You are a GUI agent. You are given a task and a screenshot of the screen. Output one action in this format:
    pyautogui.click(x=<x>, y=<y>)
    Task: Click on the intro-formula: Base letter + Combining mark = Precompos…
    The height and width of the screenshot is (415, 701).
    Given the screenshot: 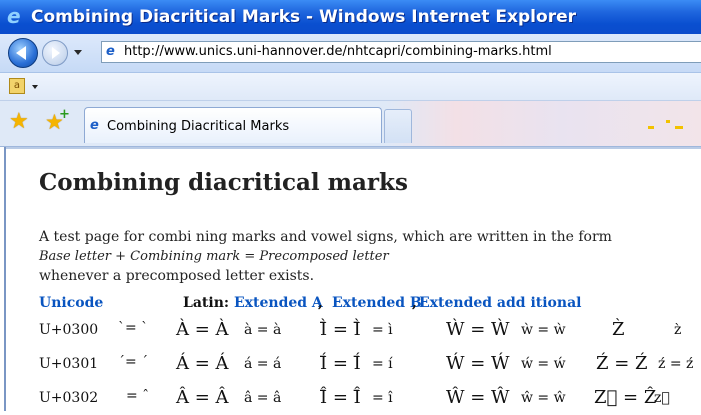 What is the action you would take?
    pyautogui.click(x=214, y=256)
    